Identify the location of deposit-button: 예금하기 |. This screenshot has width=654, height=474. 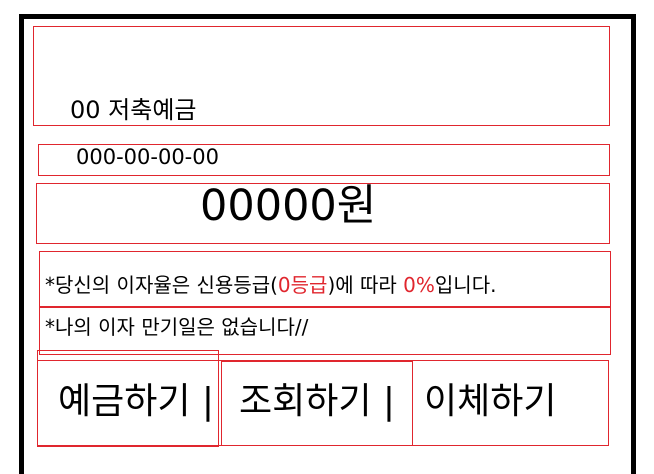
(129, 403).